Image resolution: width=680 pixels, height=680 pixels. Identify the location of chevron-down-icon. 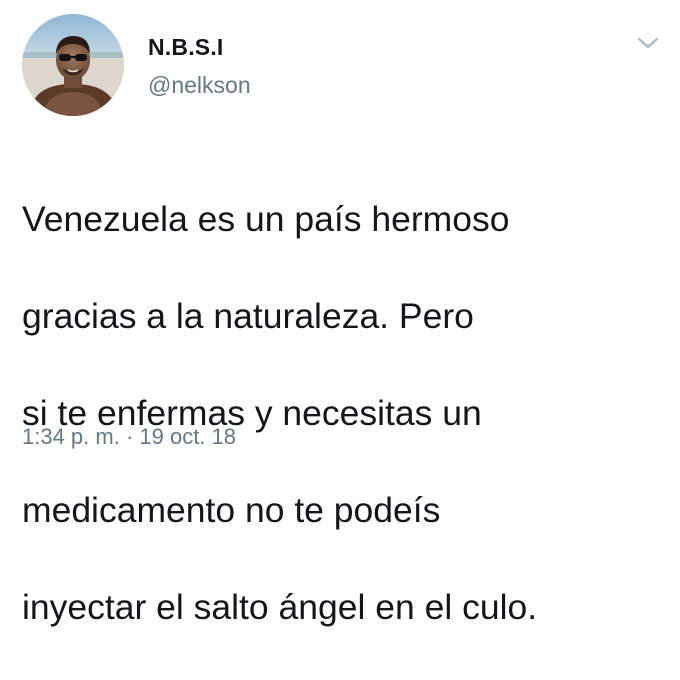
(648, 43).